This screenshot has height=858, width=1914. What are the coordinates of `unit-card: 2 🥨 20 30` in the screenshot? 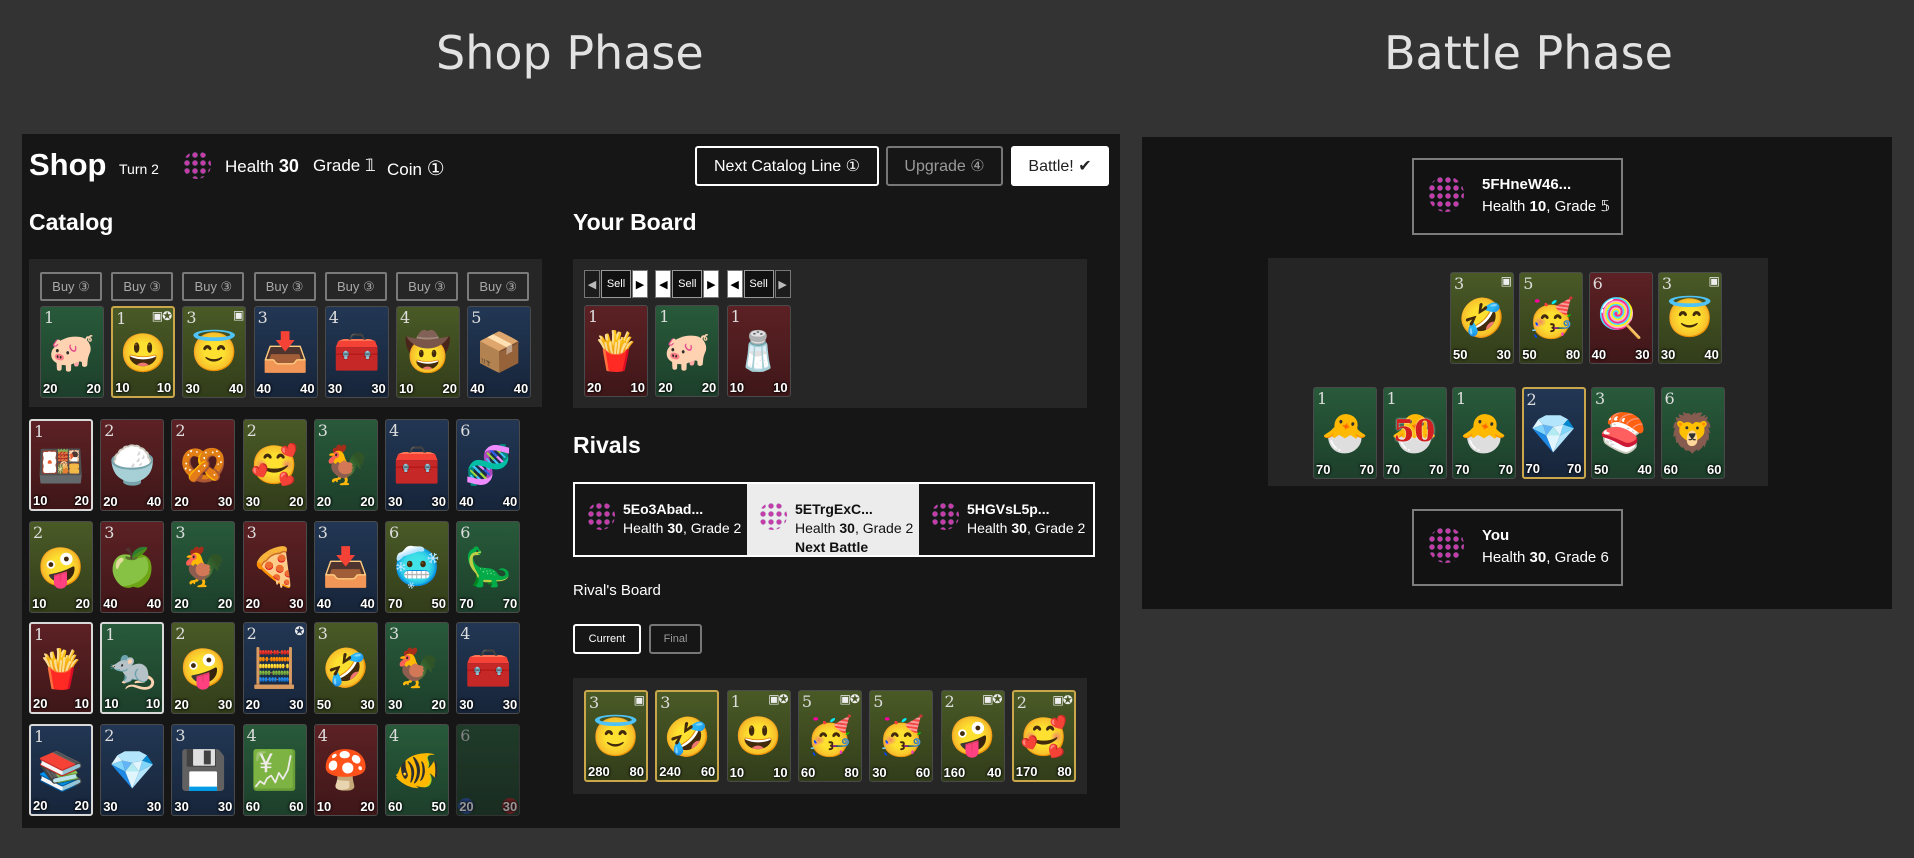 It's located at (203, 465).